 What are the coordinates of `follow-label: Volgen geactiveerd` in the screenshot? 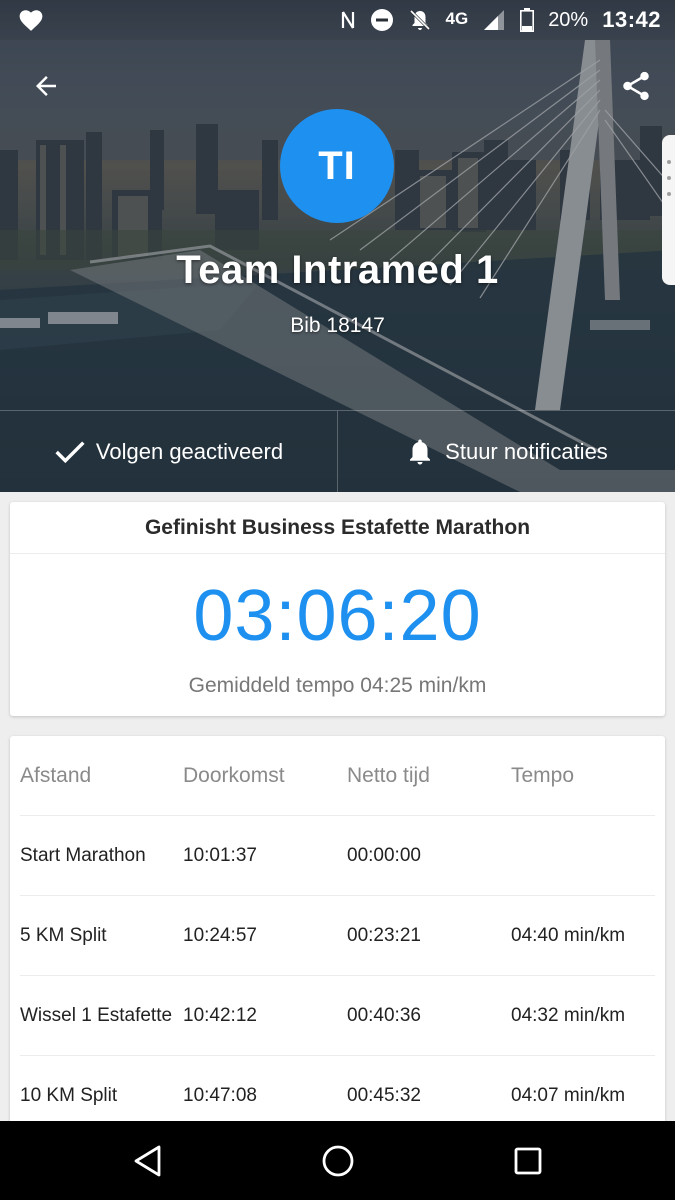 It's located at (189, 451).